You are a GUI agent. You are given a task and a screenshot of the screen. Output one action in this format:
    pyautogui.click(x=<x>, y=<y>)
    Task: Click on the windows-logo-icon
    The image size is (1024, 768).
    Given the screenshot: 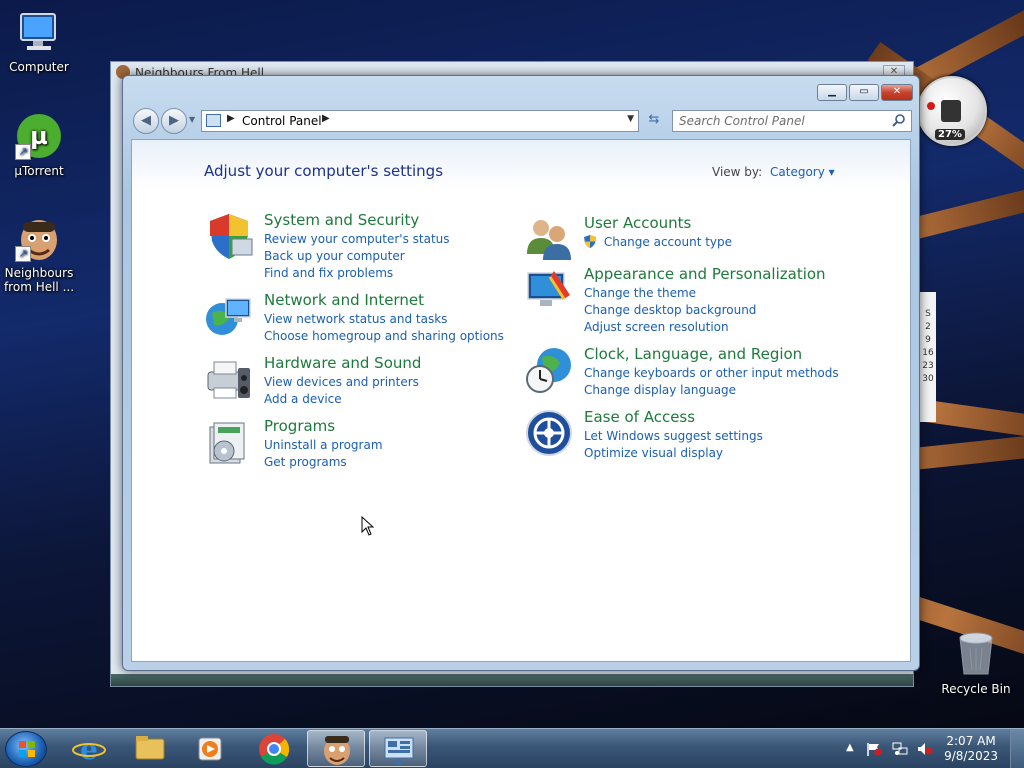 What is the action you would take?
    pyautogui.click(x=27, y=749)
    